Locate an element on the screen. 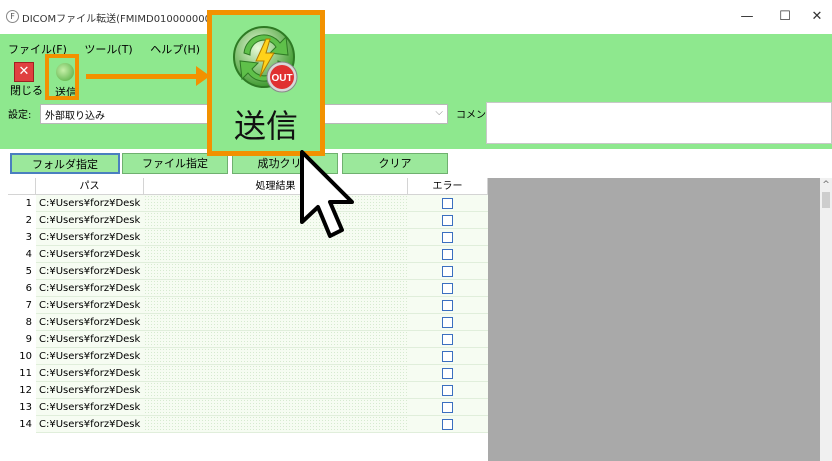  table-row: 2 C:¥Users¥forz¥Desk is located at coordinates (248, 220).